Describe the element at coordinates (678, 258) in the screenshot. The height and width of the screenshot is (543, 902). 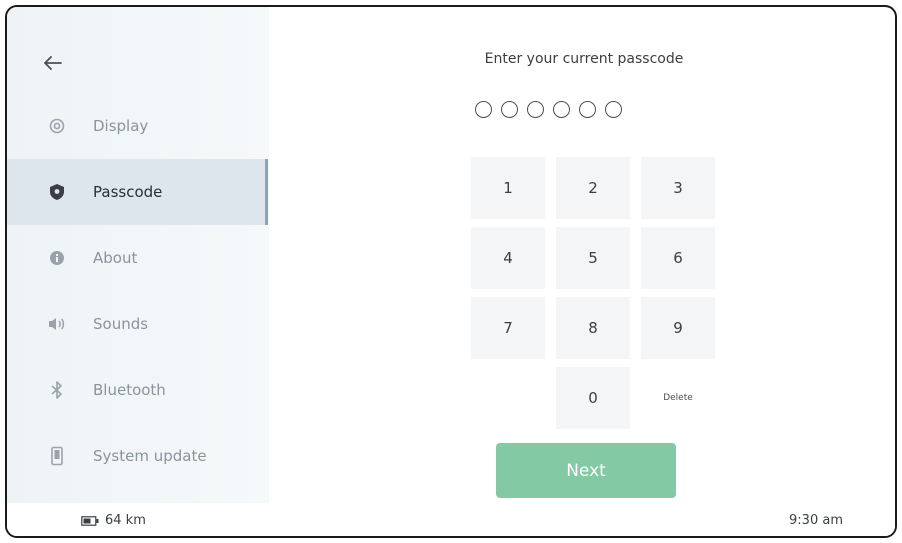
I see `keypad-key-6: 6` at that location.